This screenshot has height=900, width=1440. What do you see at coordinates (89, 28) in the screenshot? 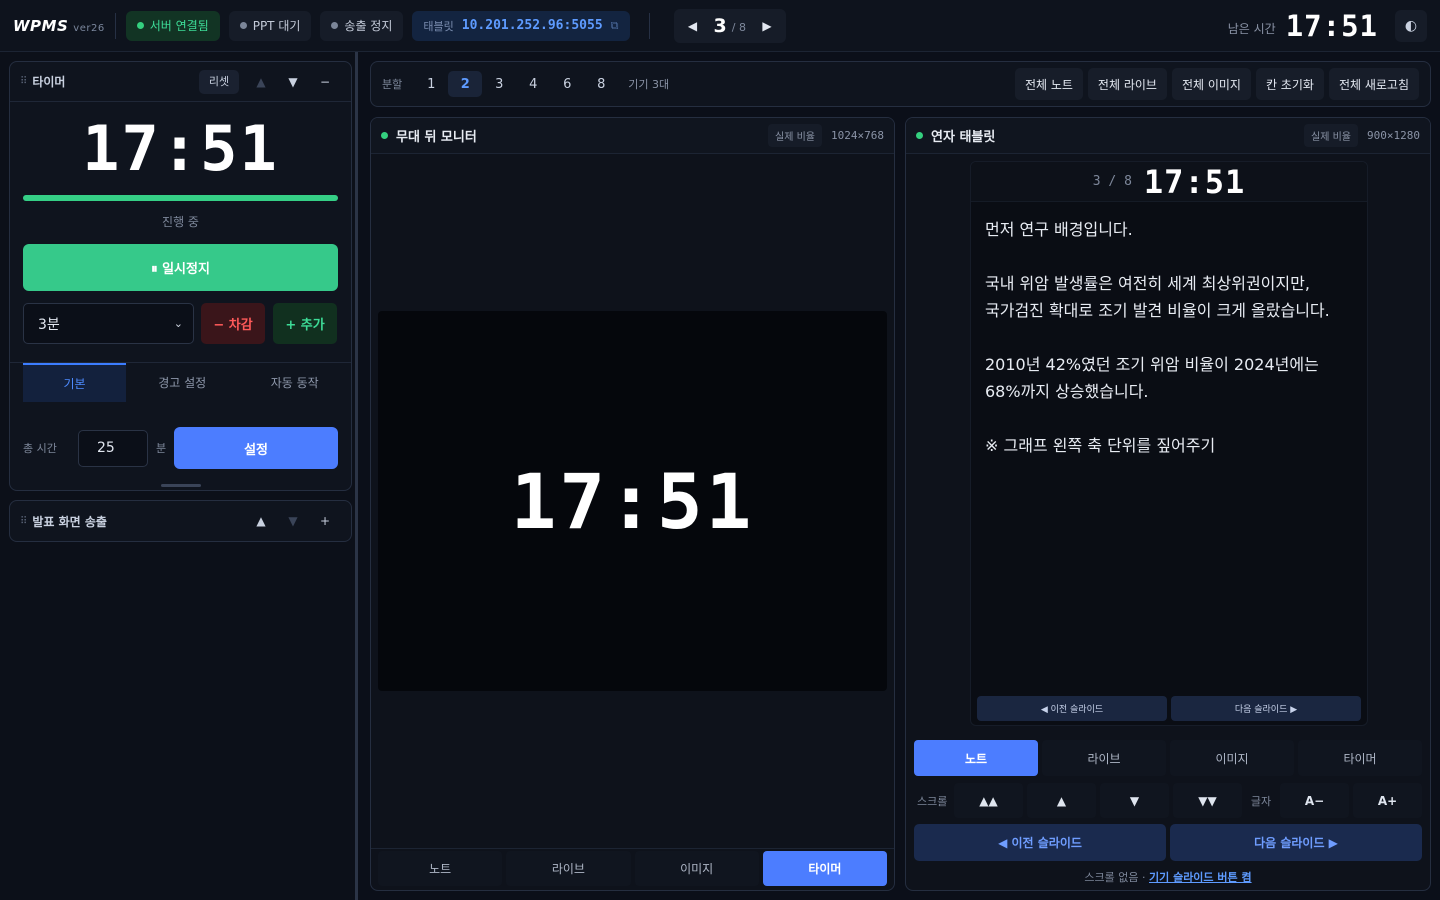
I see `version-label: ver26` at bounding box center [89, 28].